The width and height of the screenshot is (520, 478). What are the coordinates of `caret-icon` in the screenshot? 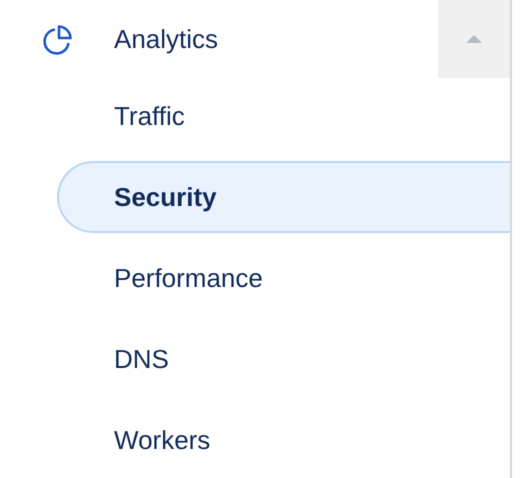 It's located at (474, 39).